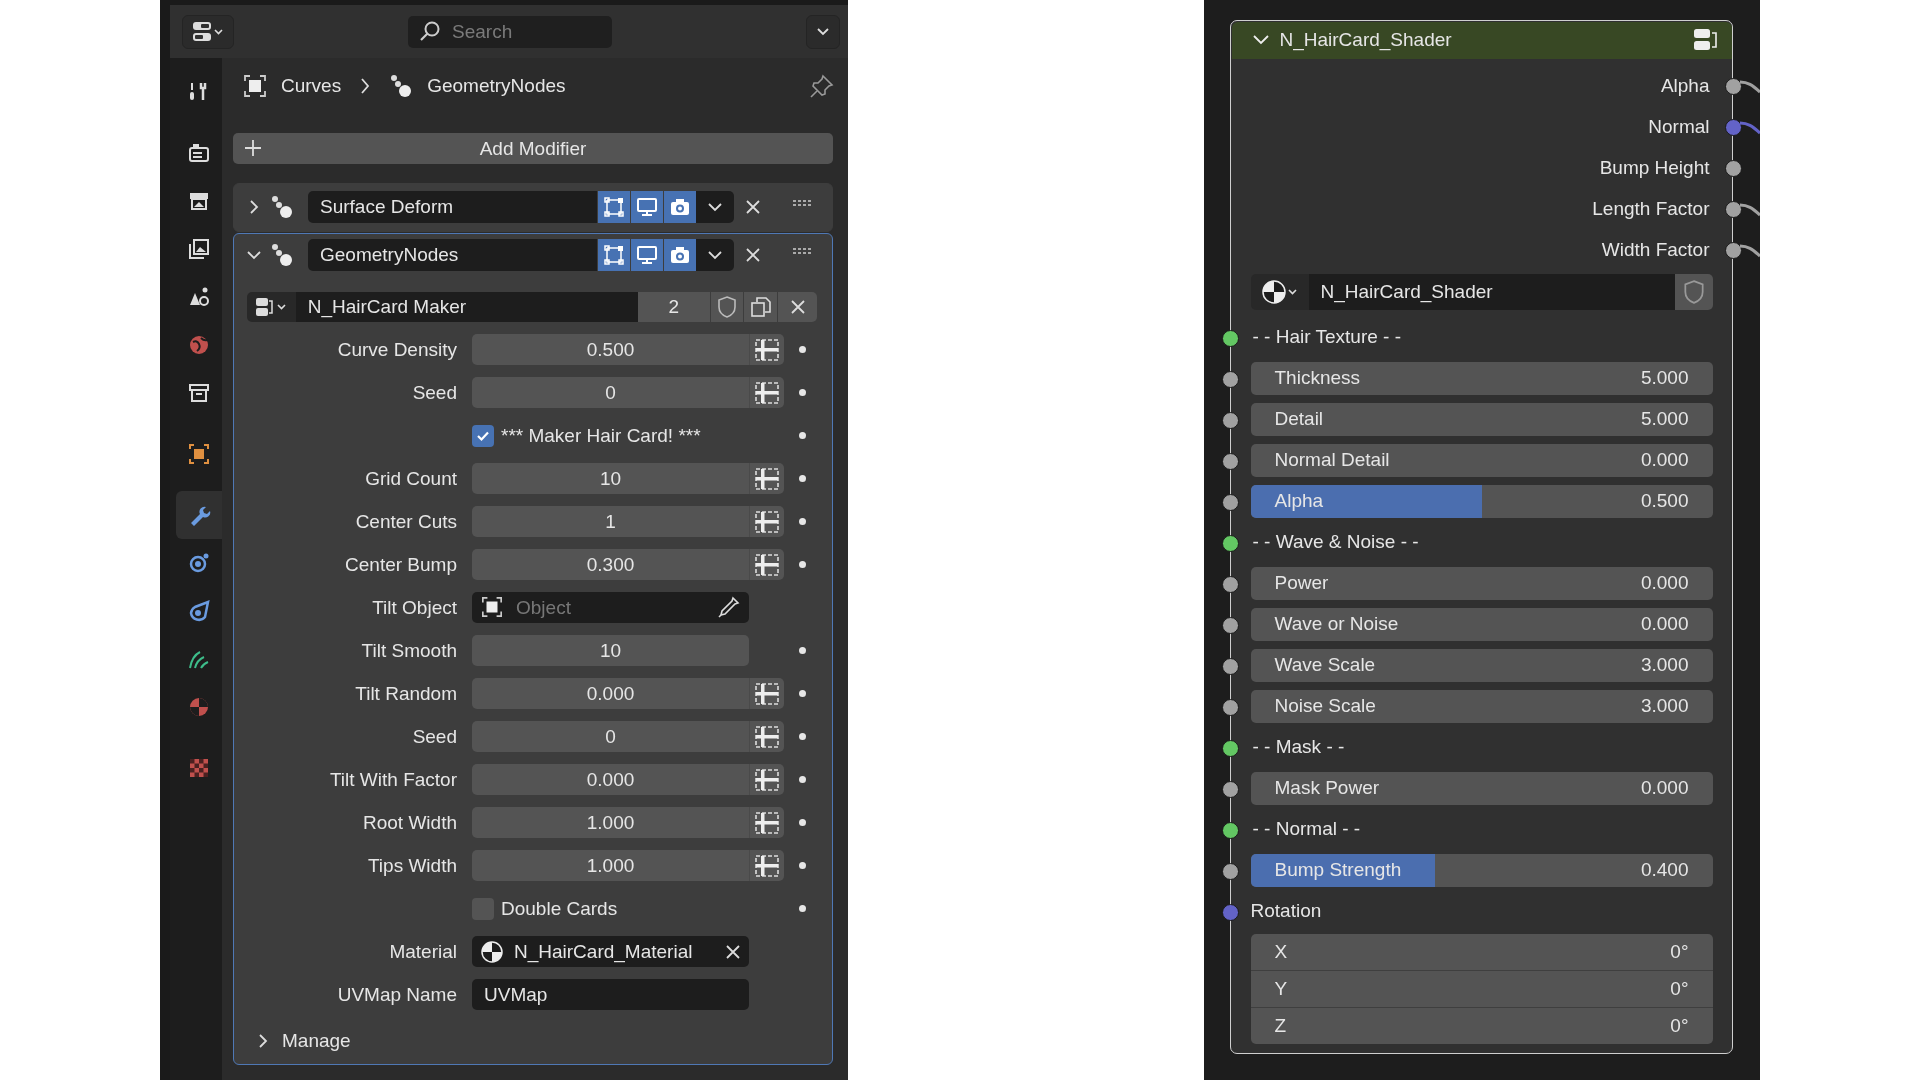  I want to click on number-field: Power 0.000, so click(1481, 583).